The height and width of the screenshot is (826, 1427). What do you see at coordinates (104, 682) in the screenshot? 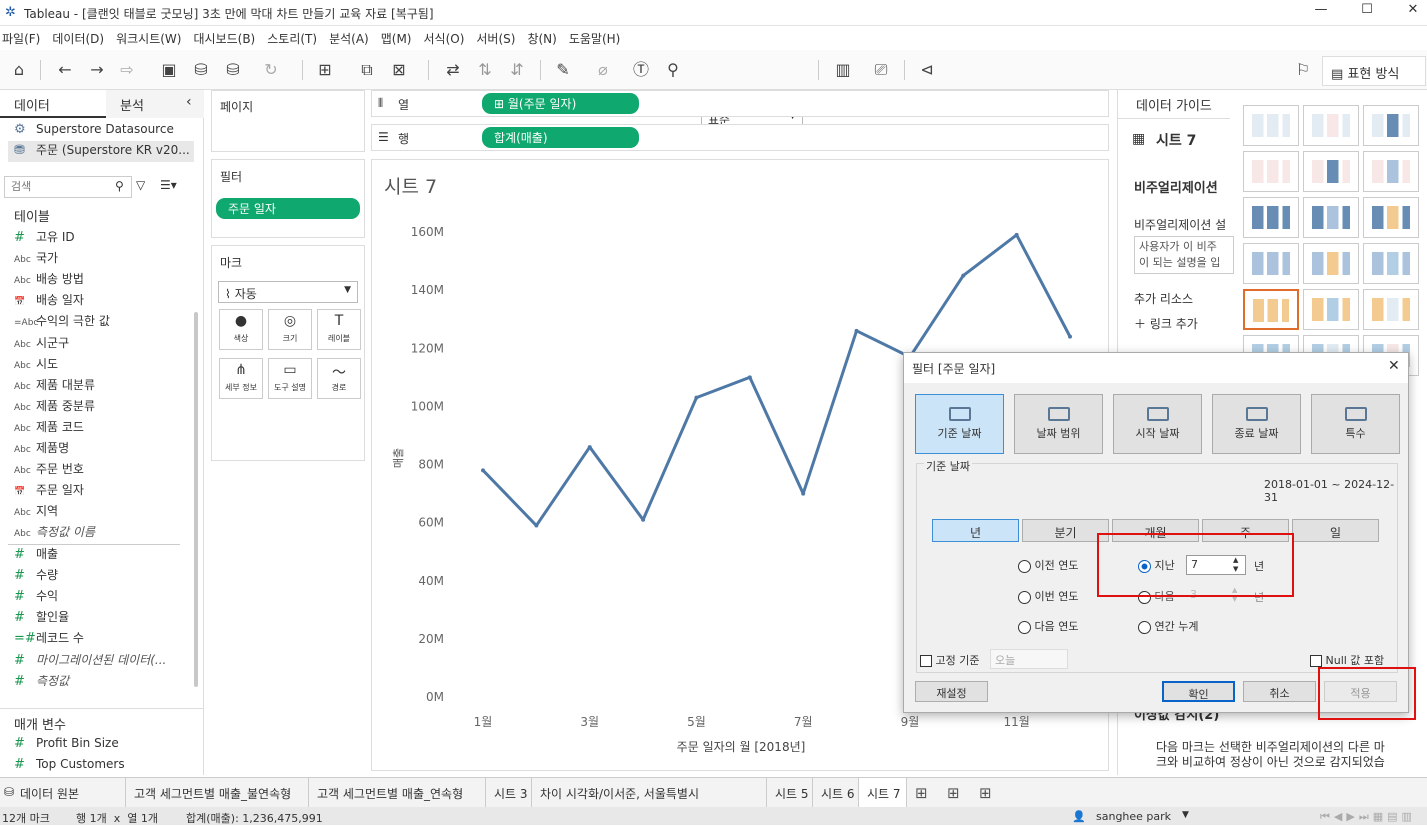
I see `measure-field: # 측정값` at bounding box center [104, 682].